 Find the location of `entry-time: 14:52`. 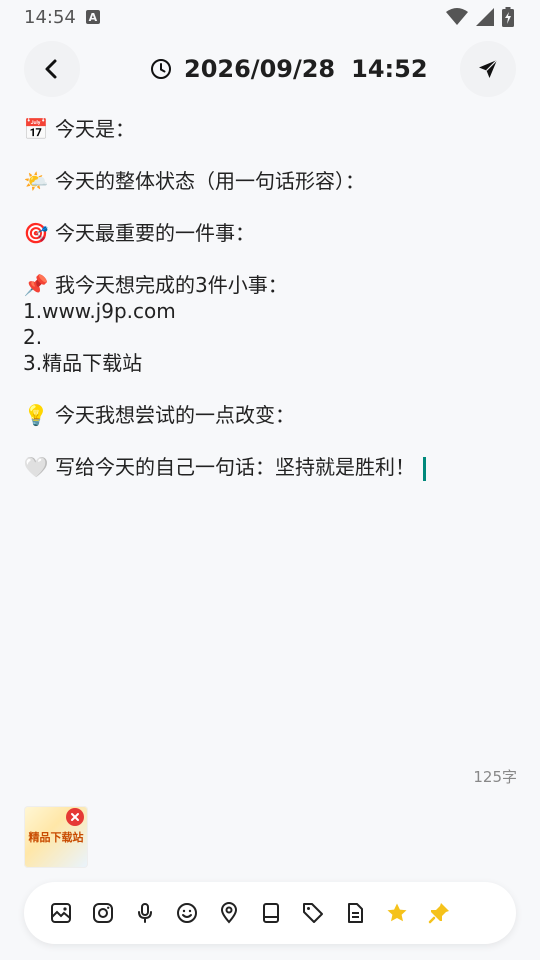

entry-time: 14:52 is located at coordinates (389, 69).